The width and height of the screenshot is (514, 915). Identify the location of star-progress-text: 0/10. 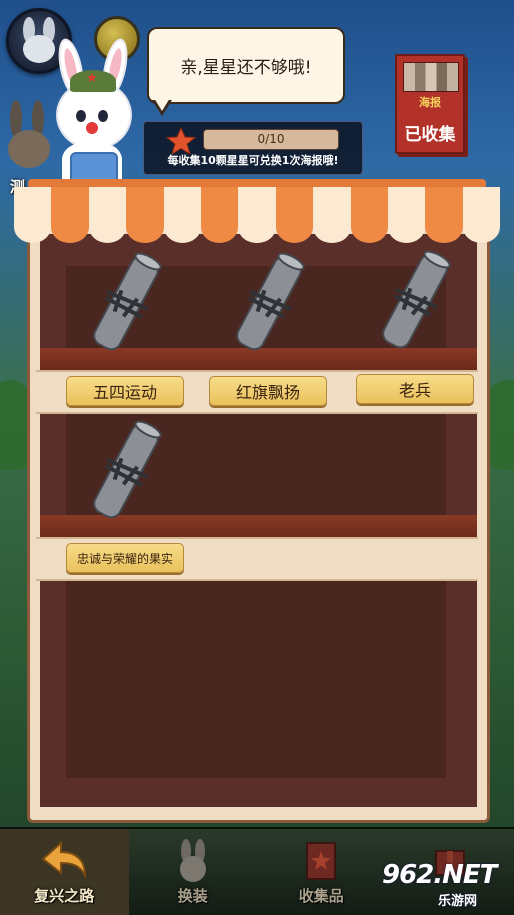
(271, 139).